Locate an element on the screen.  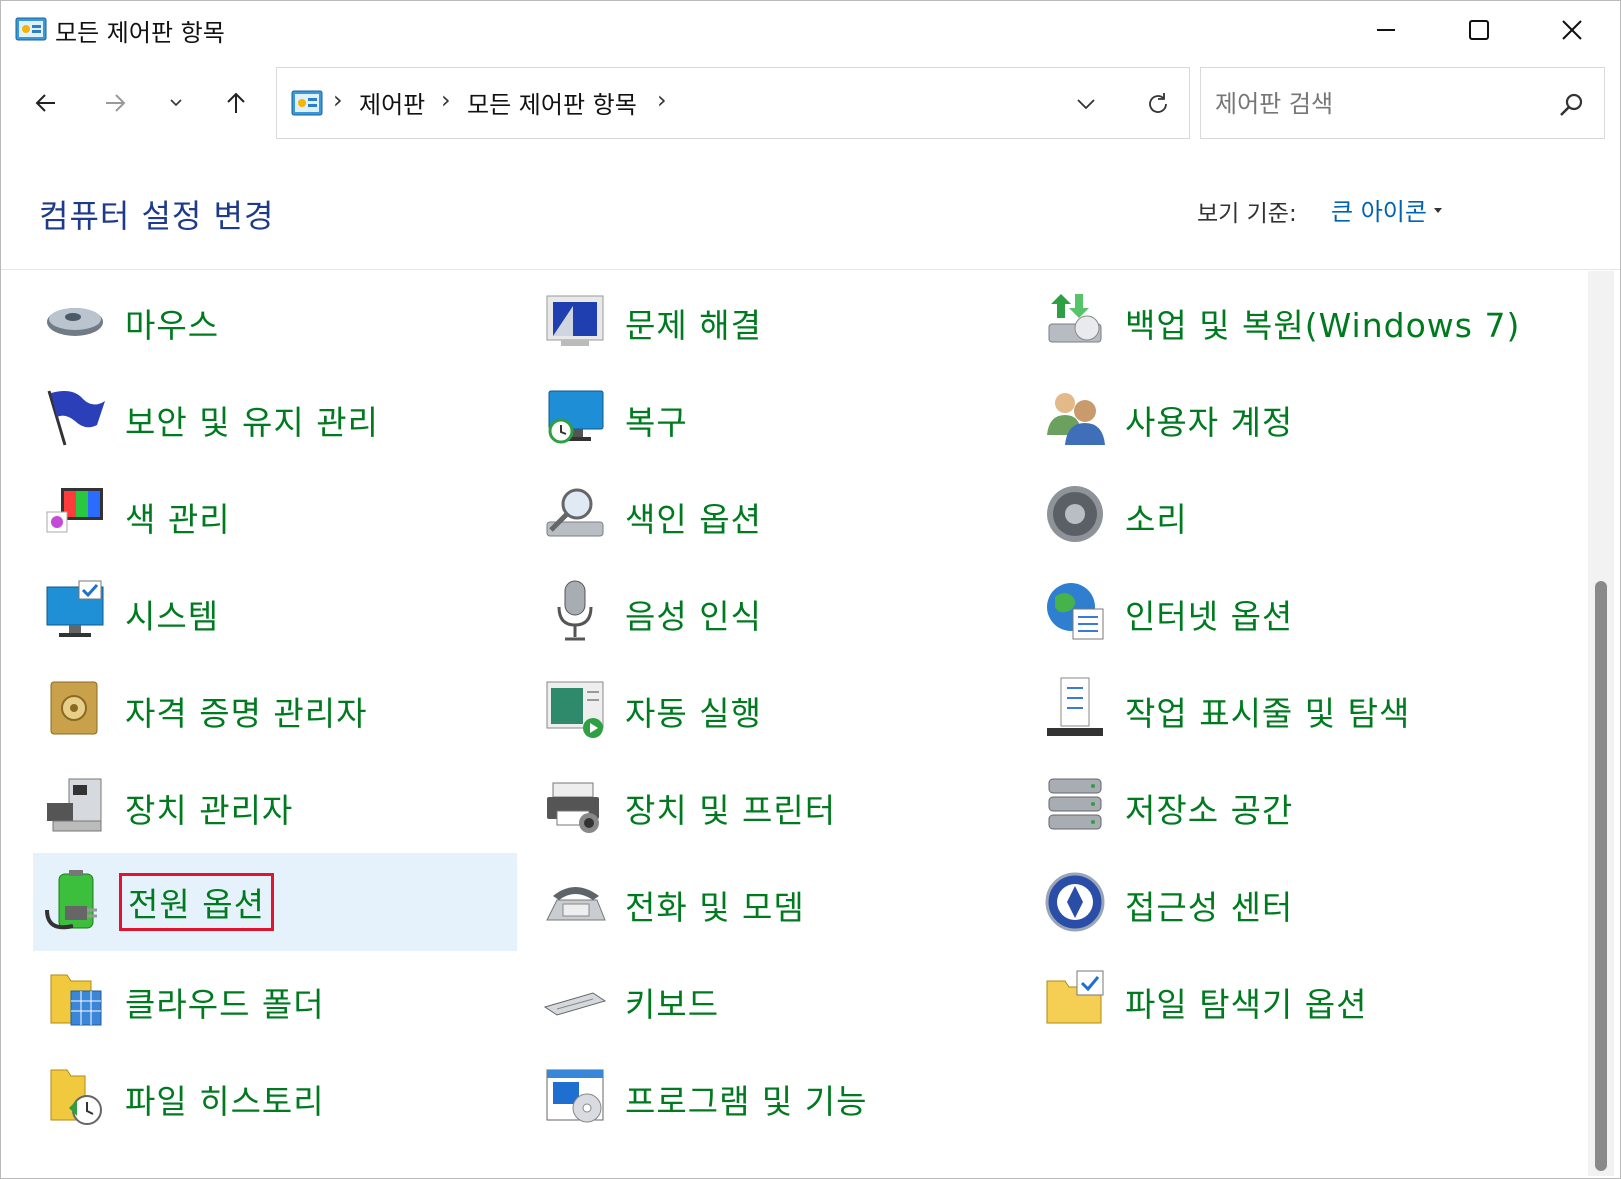
view-by-dropdown: 큰 아이콘 is located at coordinates (1387, 209).